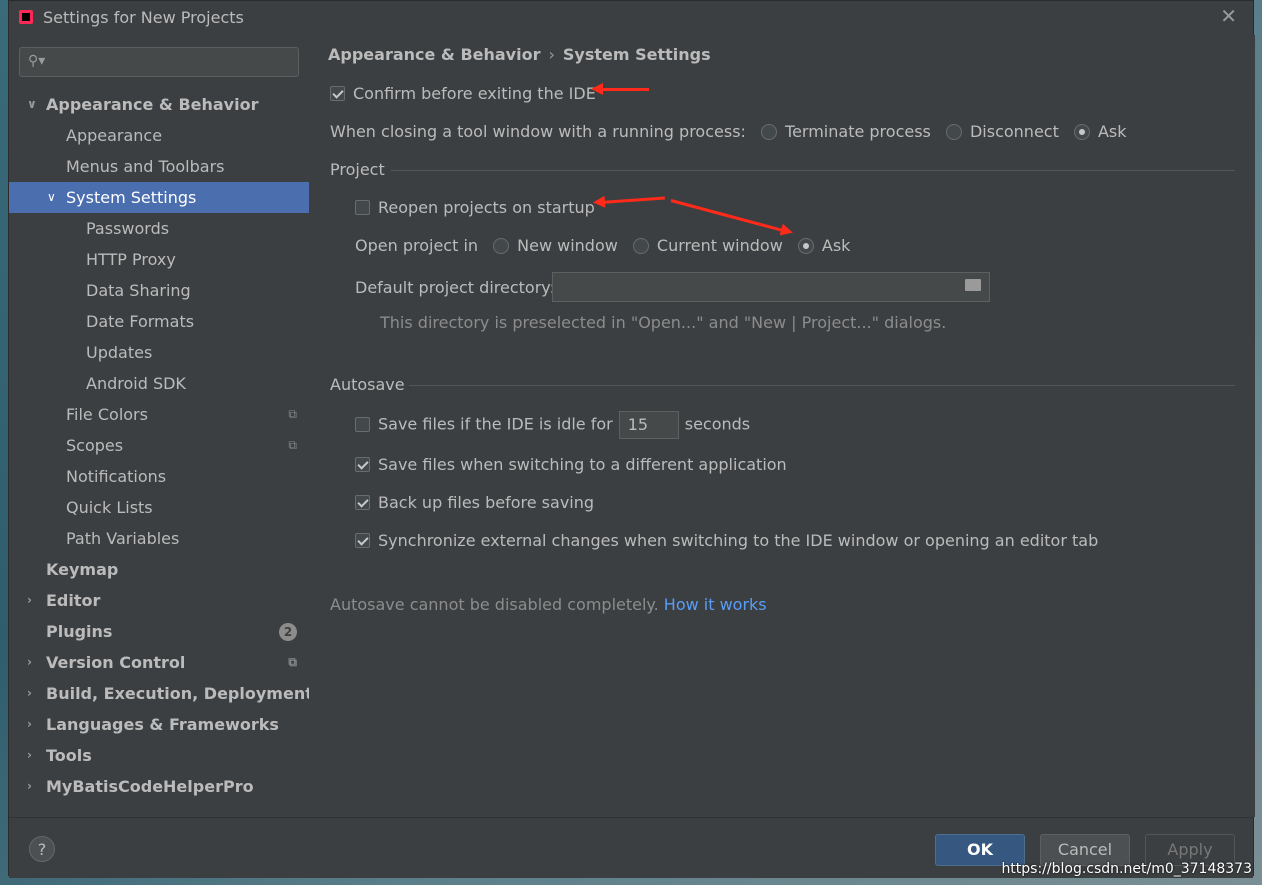 This screenshot has height=885, width=1262. What do you see at coordinates (159, 507) in the screenshot?
I see `tree-item-quick-lists: Quick Lists` at bounding box center [159, 507].